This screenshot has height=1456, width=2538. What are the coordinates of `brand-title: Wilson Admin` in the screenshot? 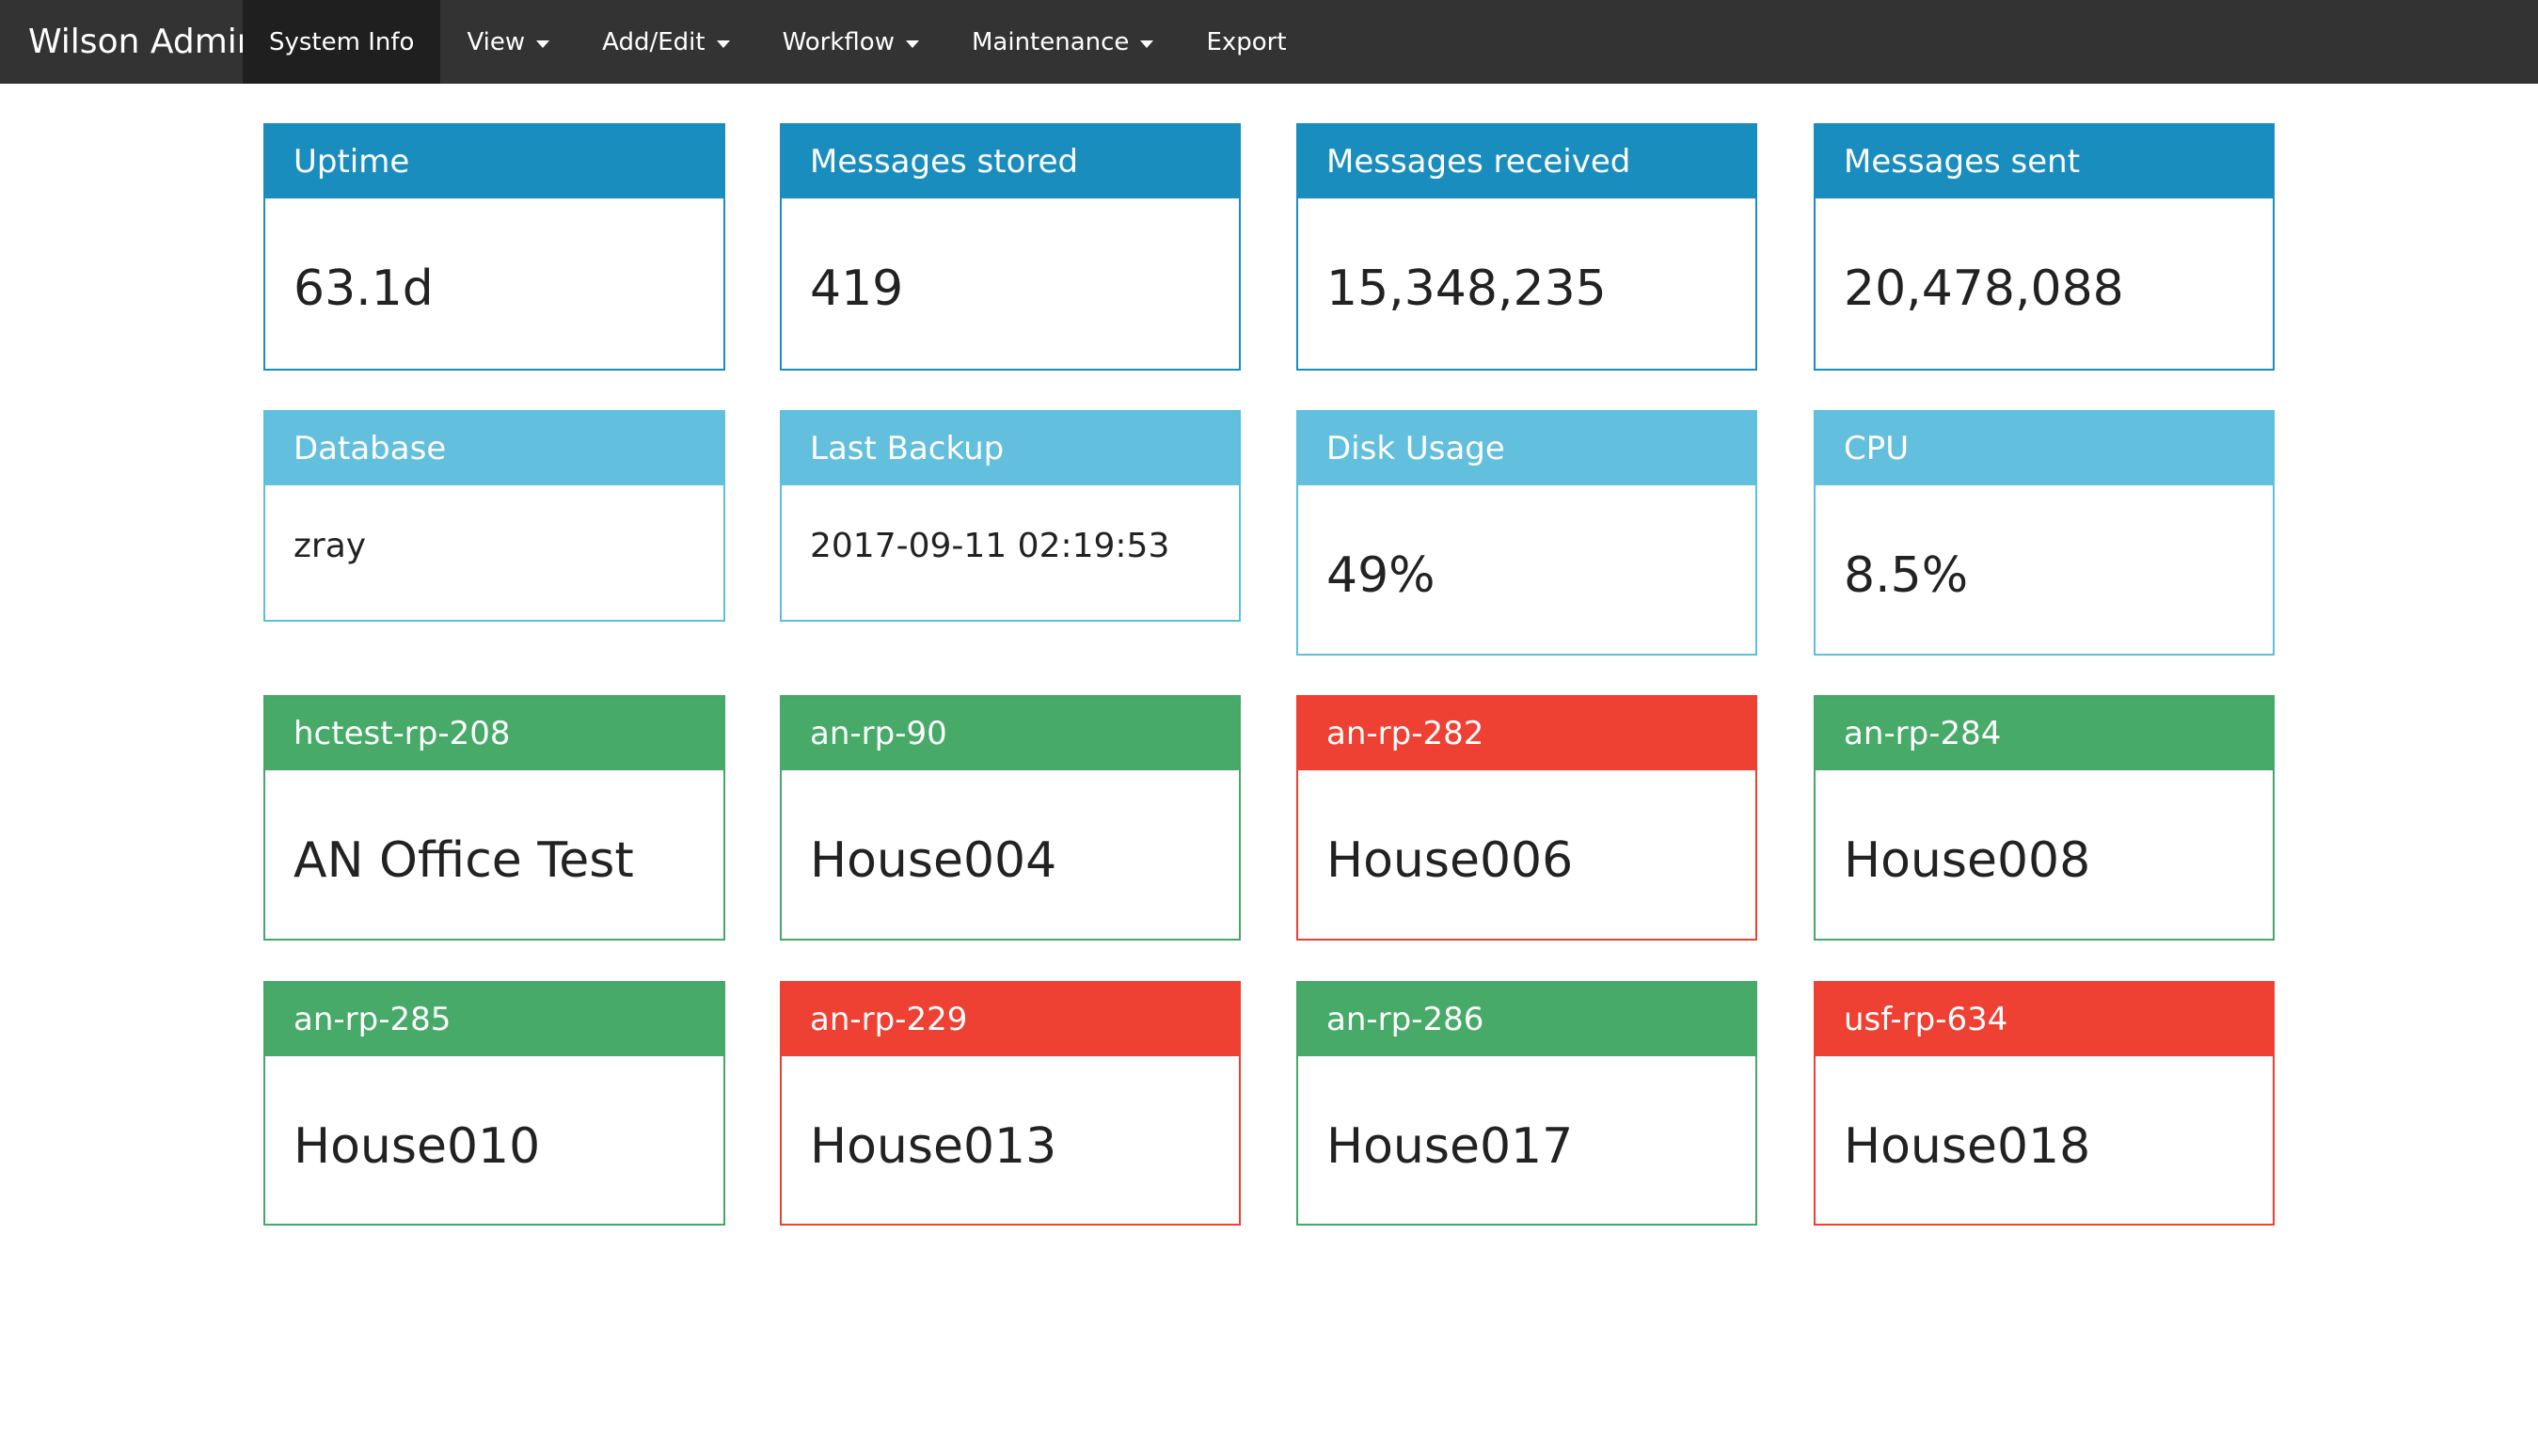 It's located at (130, 42).